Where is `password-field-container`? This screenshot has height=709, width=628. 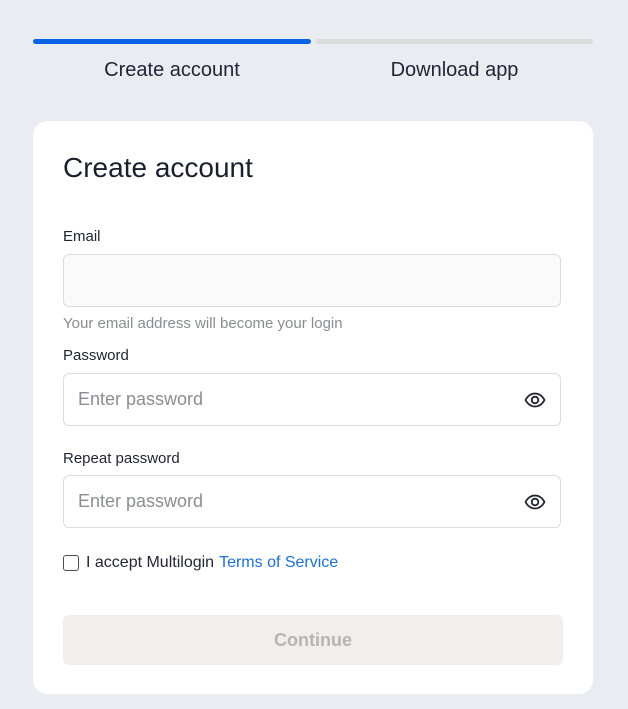
password-field-container is located at coordinates (312, 399).